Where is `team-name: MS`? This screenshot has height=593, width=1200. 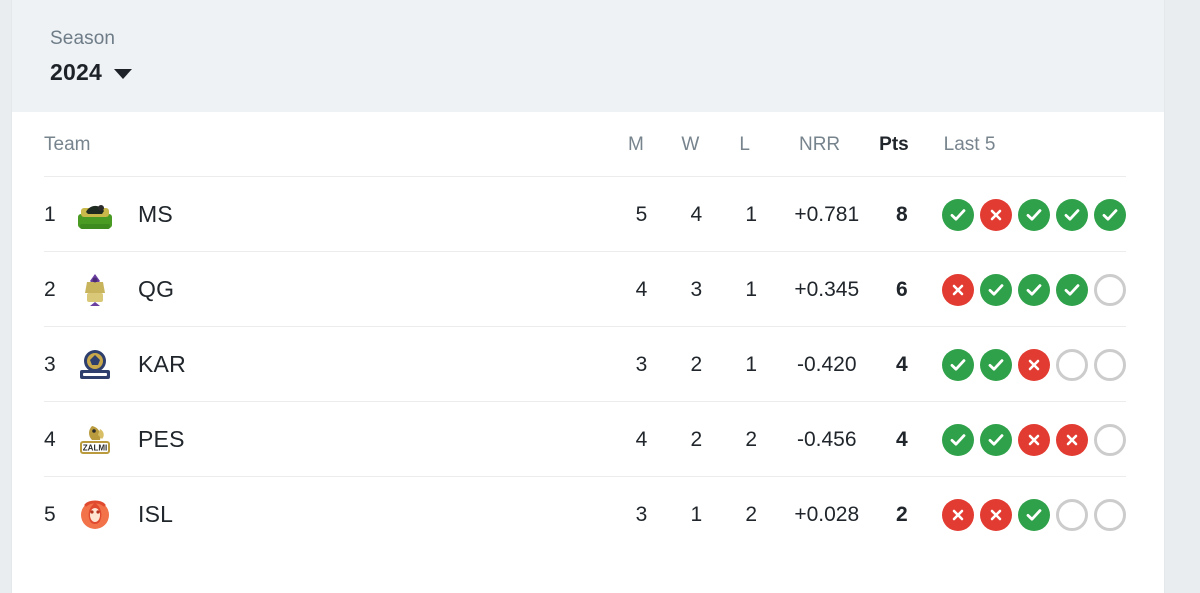
team-name: MS is located at coordinates (155, 214).